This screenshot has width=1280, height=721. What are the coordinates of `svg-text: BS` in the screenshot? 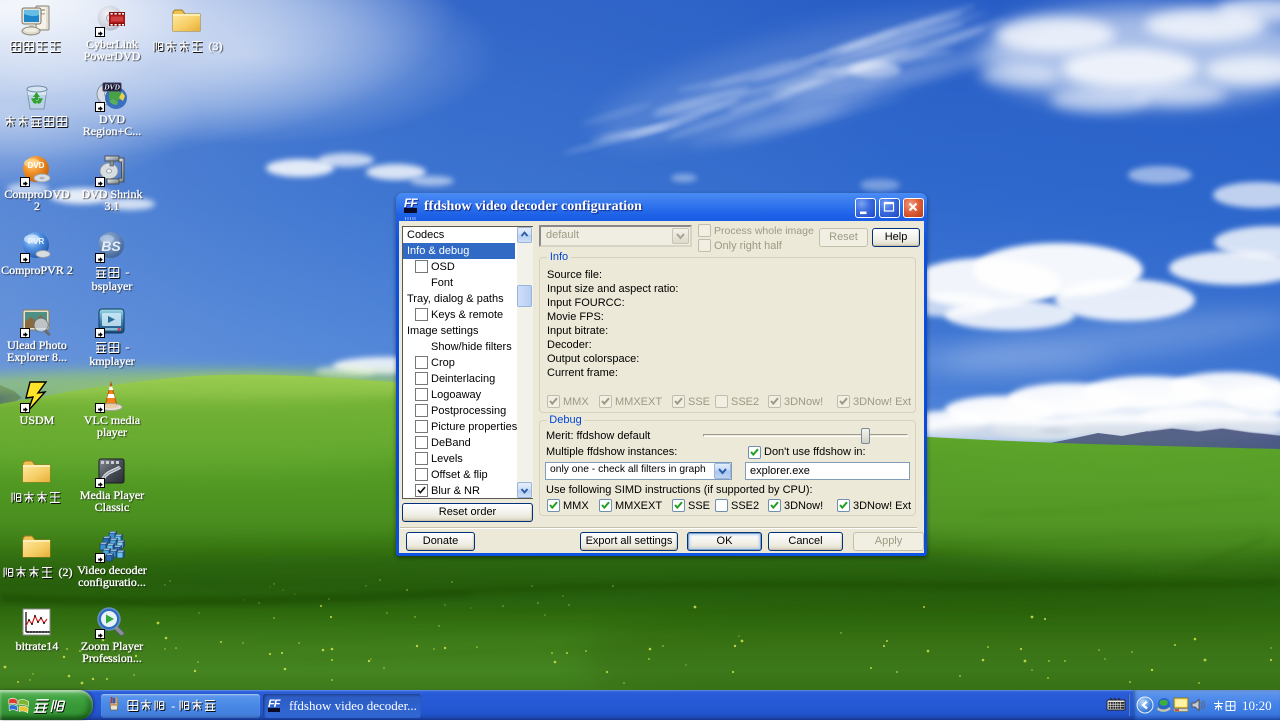 It's located at (111, 246).